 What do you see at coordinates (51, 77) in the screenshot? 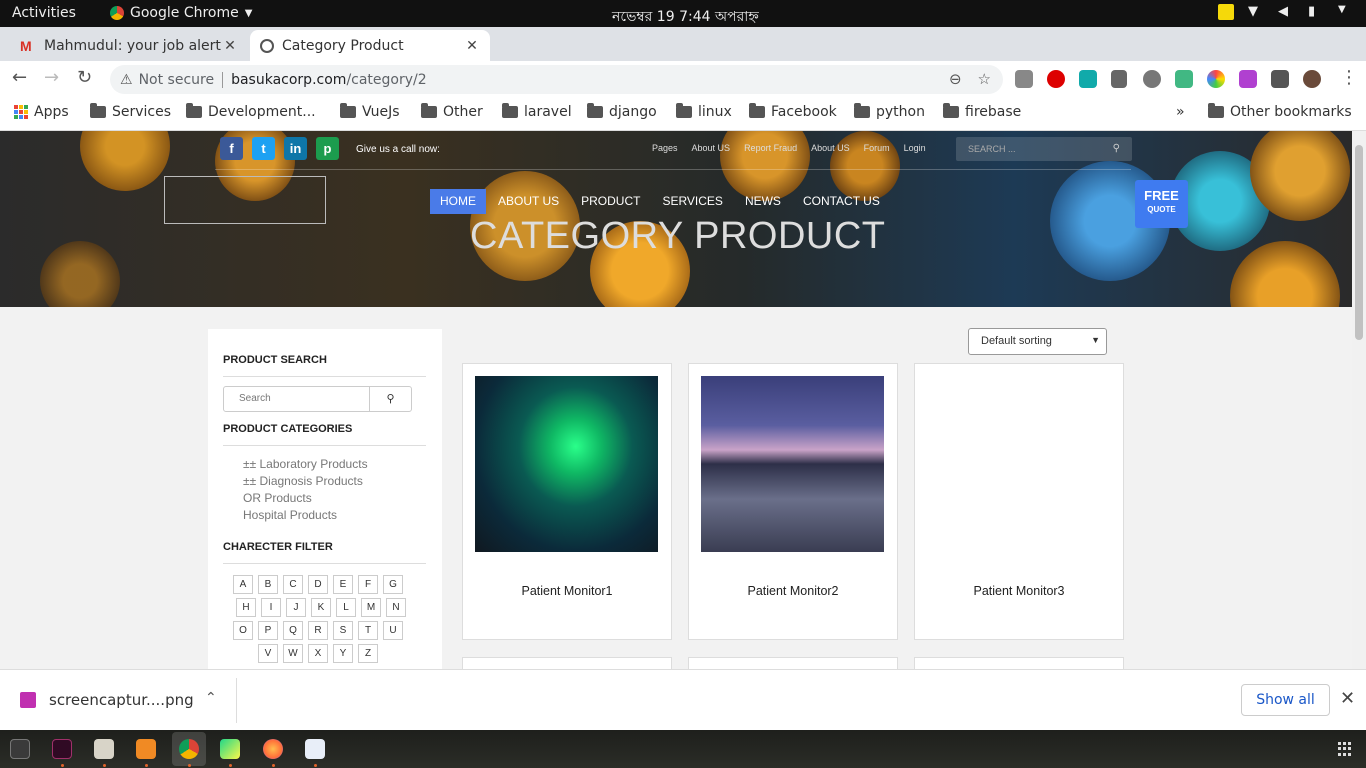
I see `forward-button: →` at bounding box center [51, 77].